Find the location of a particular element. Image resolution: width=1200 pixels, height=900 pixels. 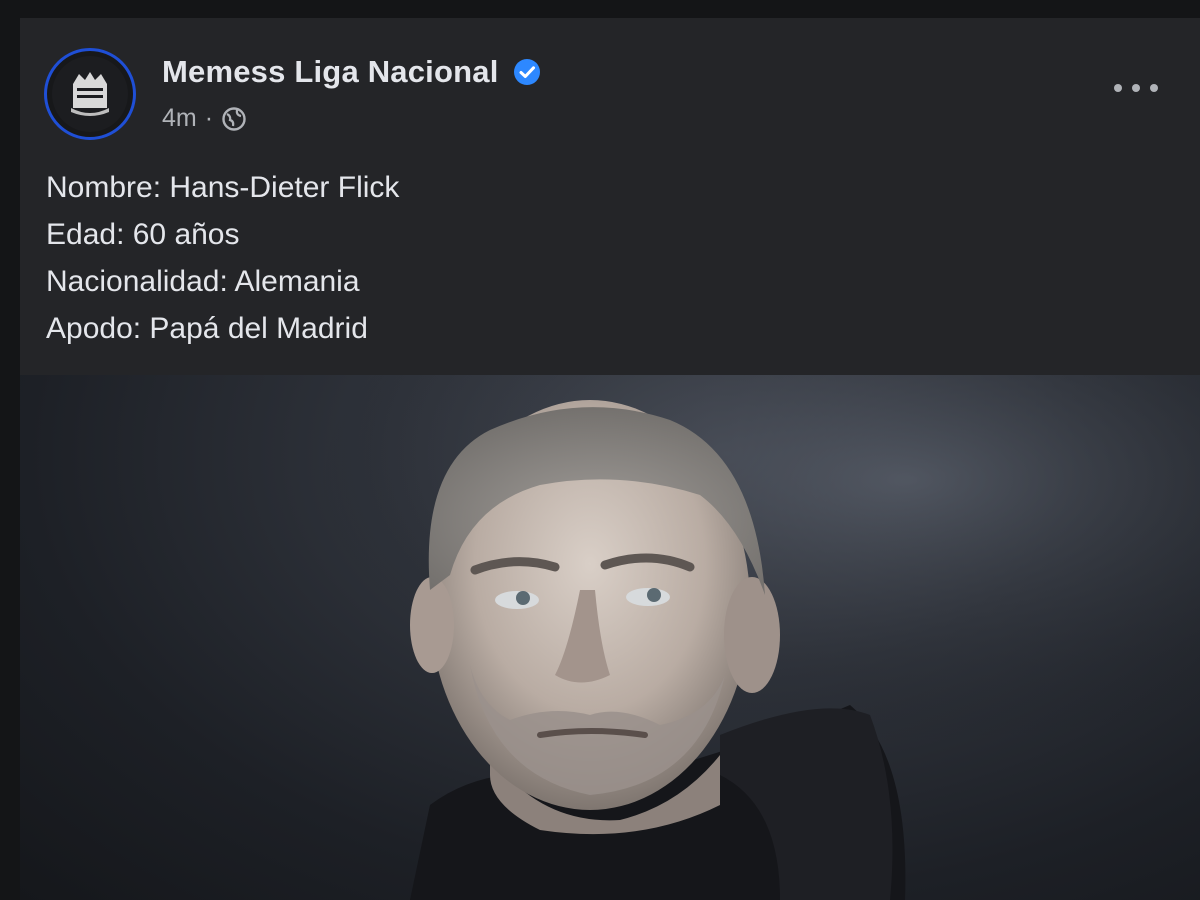

verified-badge-icon is located at coordinates (527, 72).